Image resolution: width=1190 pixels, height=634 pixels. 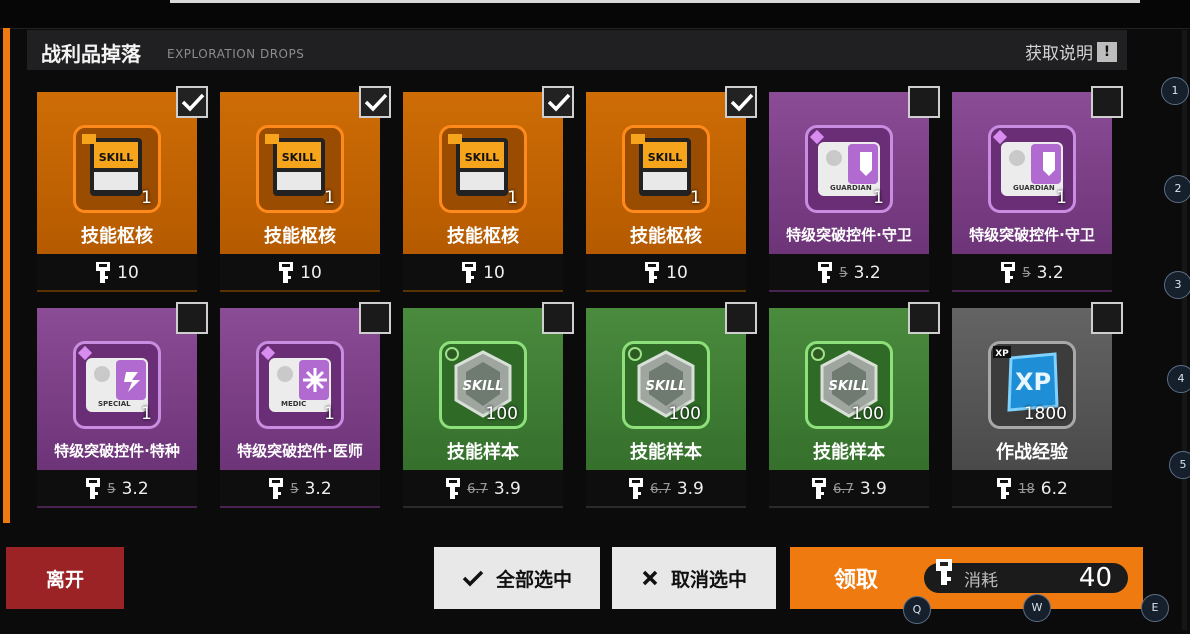 I want to click on select-all-button: 全部选中, so click(x=517, y=578).